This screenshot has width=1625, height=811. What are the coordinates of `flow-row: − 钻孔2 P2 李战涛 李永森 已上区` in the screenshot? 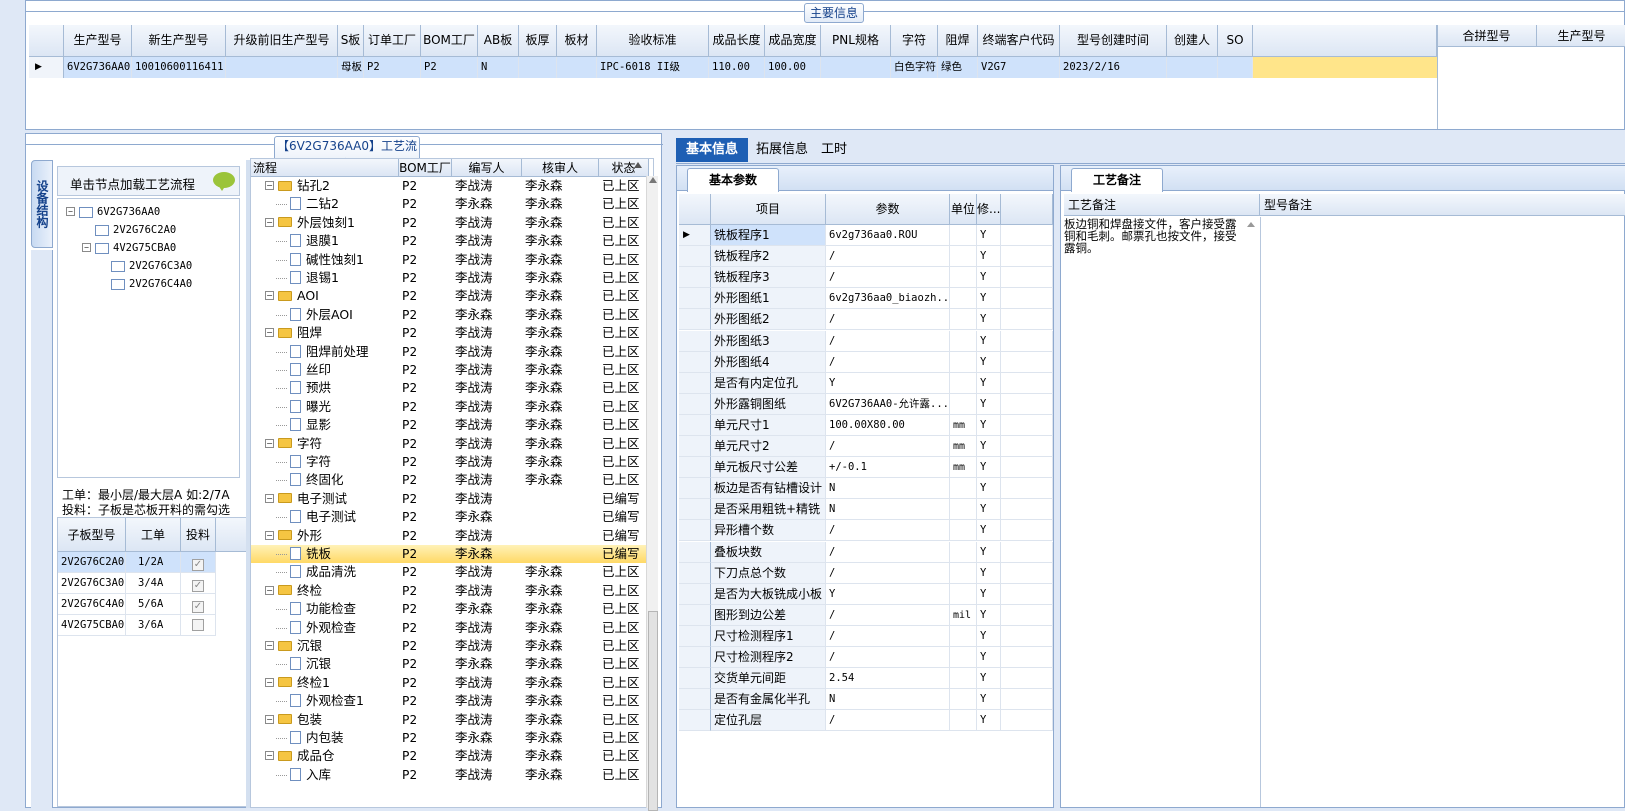 It's located at (451, 186).